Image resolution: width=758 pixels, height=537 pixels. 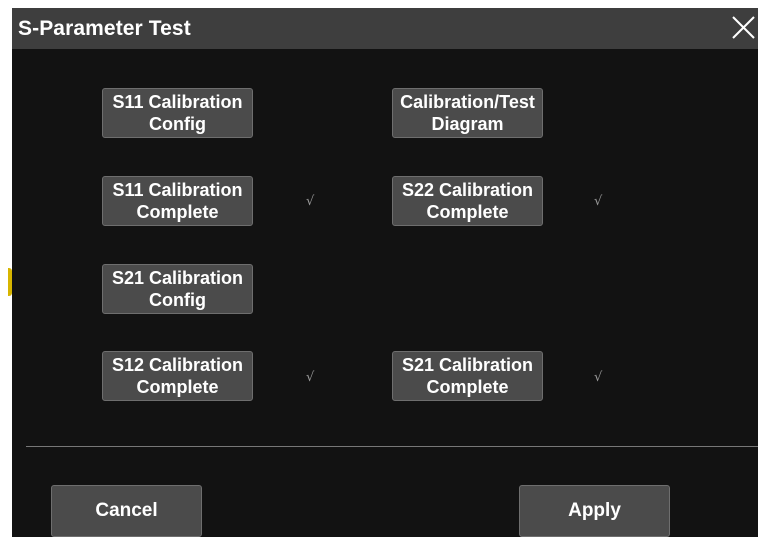 What do you see at coordinates (467, 124) in the screenshot?
I see `button-label-line2: Diagram` at bounding box center [467, 124].